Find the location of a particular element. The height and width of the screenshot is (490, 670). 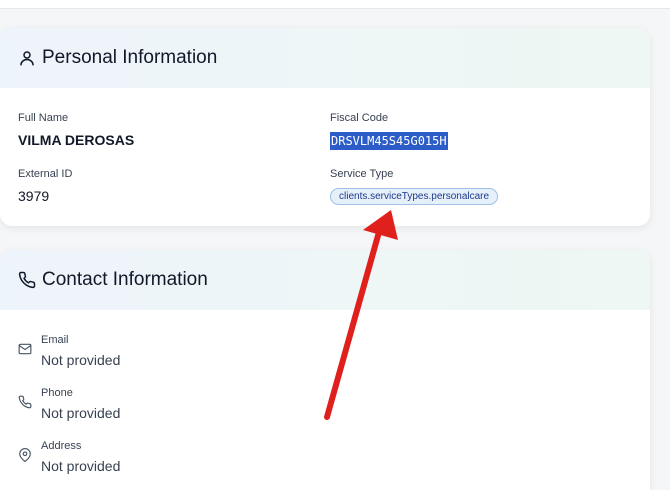

external-id-label: External ID is located at coordinates (45, 174).